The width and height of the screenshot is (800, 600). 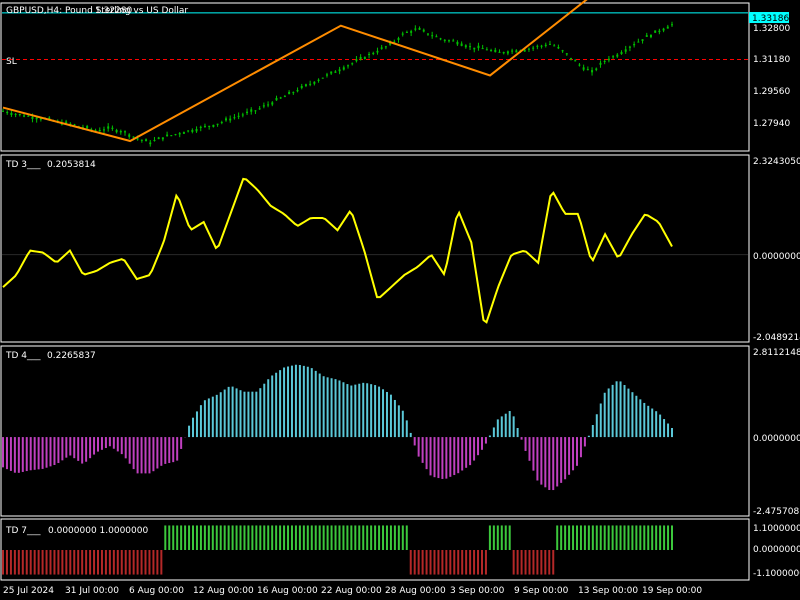 What do you see at coordinates (71, 356) in the screenshot?
I see `td4-value: 0.2265837` at bounding box center [71, 356].